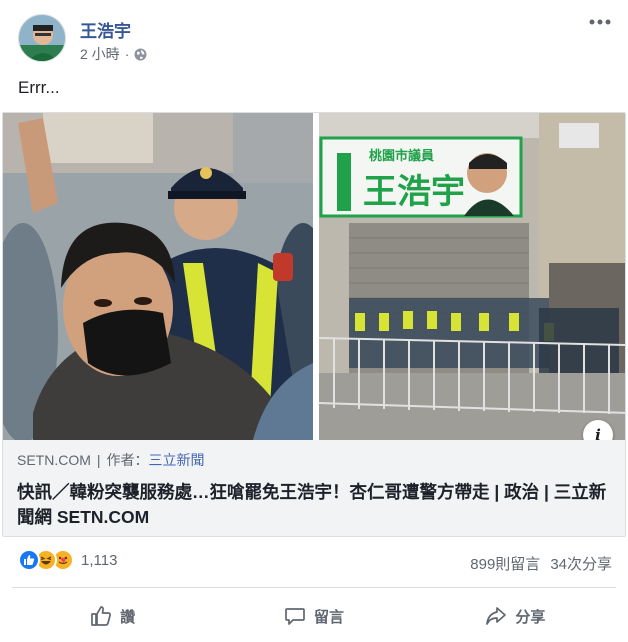 The image size is (628, 642). Describe the element at coordinates (140, 54) in the screenshot. I see `globe-icon` at that location.